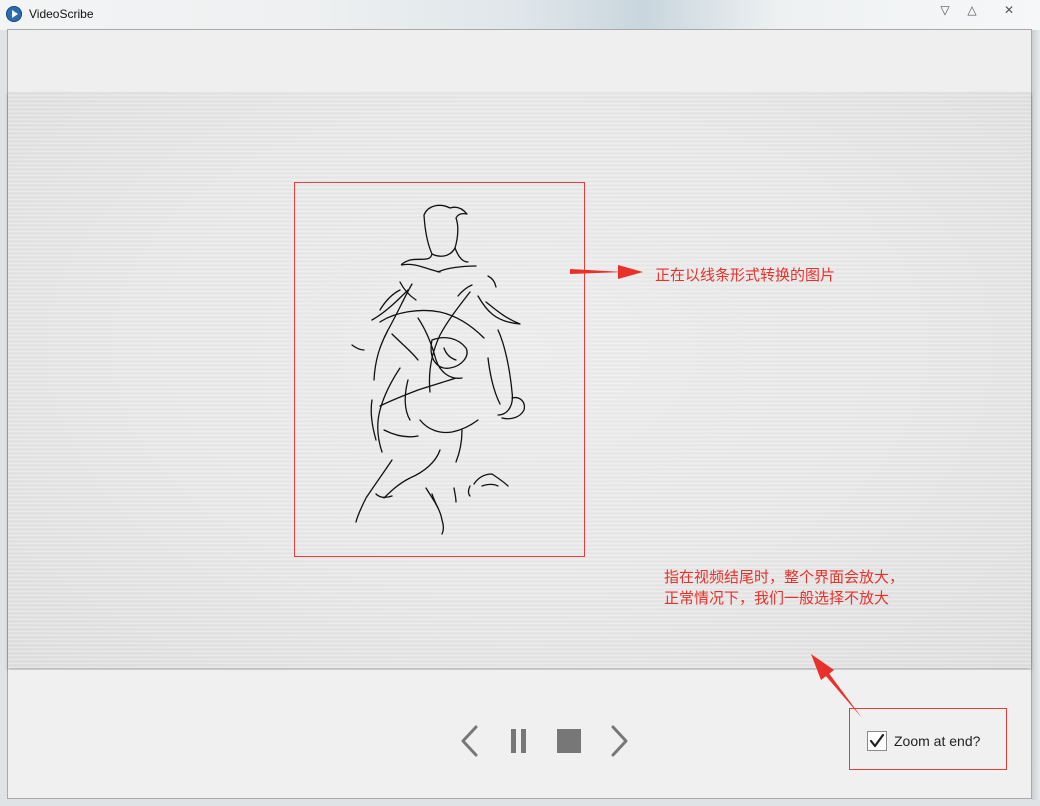 This screenshot has width=1040, height=806. What do you see at coordinates (519, 741) in the screenshot?
I see `pause-icon` at bounding box center [519, 741].